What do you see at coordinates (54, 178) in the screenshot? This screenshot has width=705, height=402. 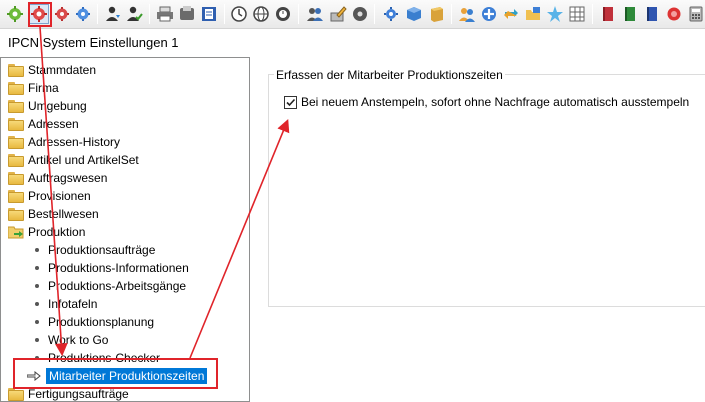 I see `tree-item-auftragswesen: Auftragswesen` at bounding box center [54, 178].